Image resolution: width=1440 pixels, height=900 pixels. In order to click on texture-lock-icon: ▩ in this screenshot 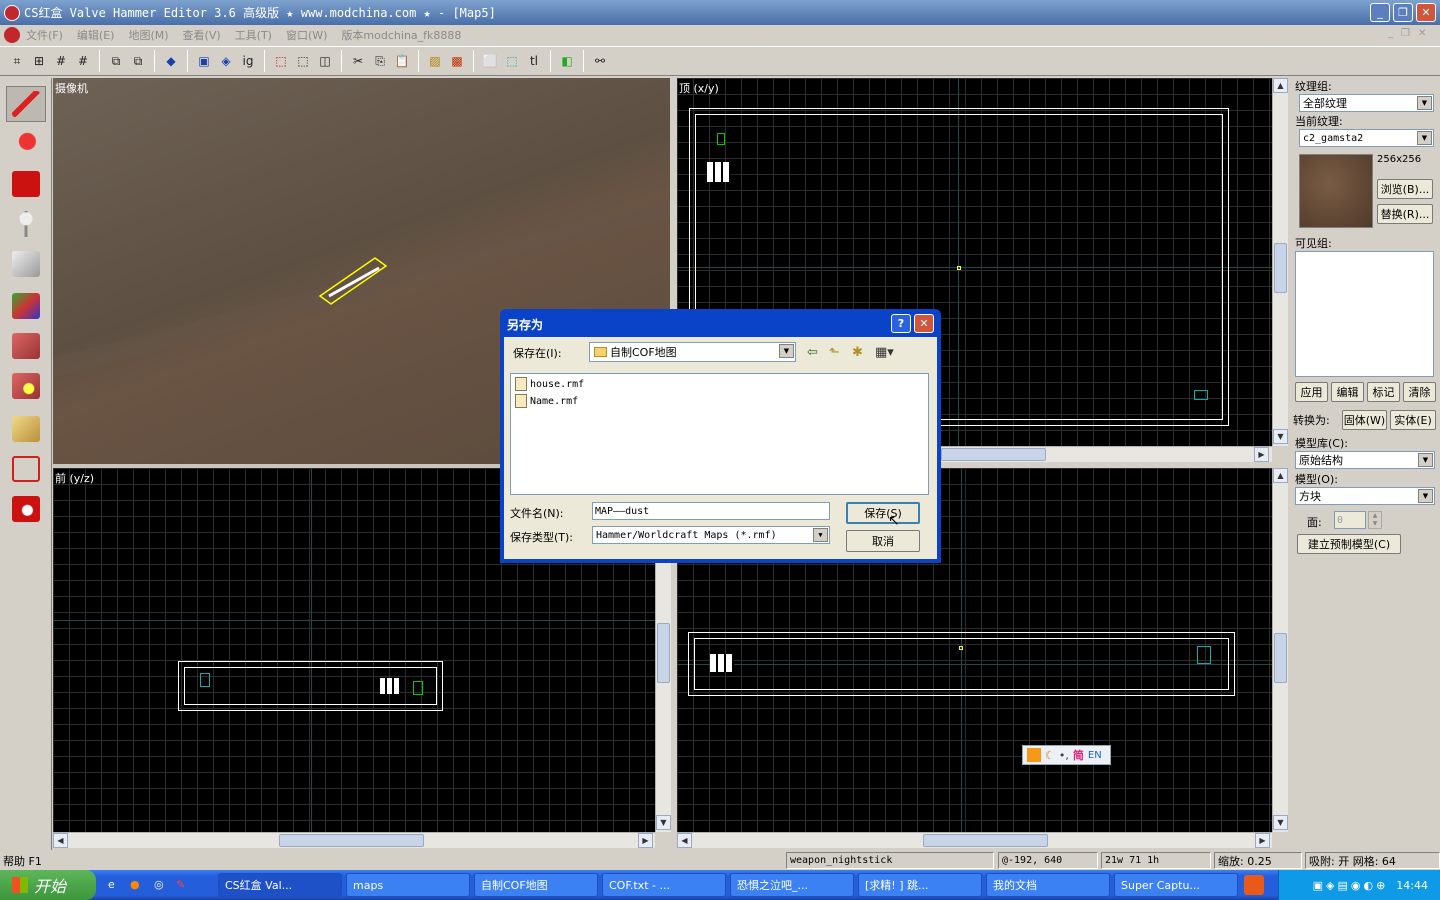, I will do `click(457, 61)`.